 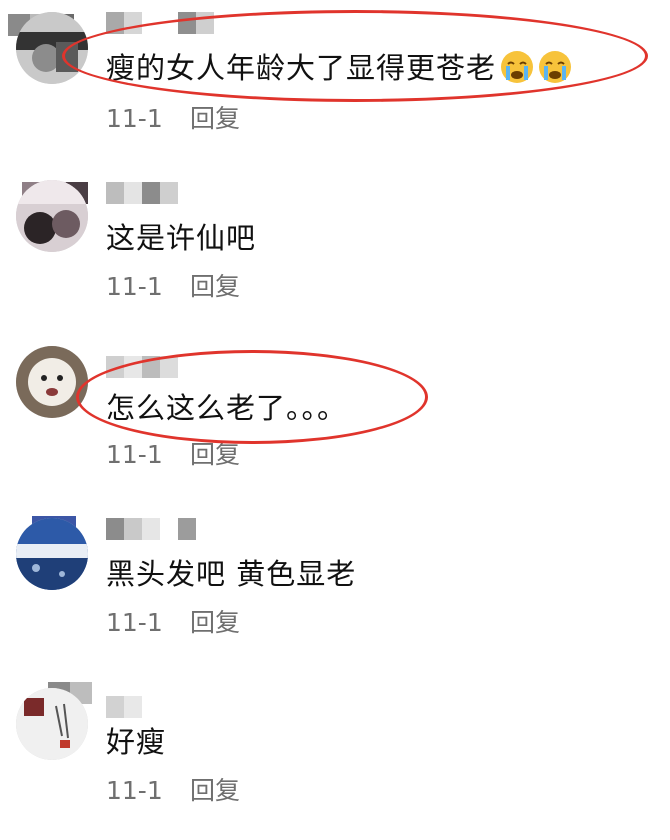 I want to click on comment-text: 怎么这么老了。。。, so click(x=227, y=408).